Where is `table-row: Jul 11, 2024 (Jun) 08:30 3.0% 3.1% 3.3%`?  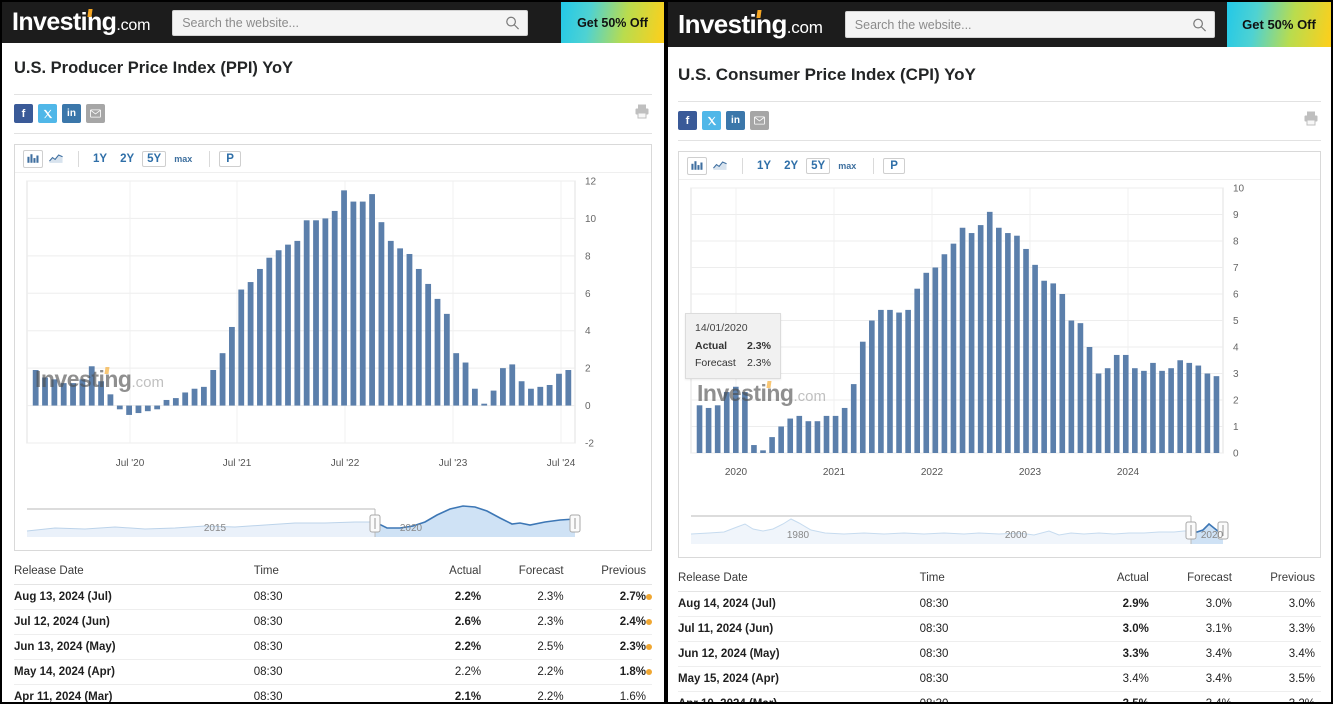 table-row: Jul 11, 2024 (Jun) 08:30 3.0% 3.1% 3.3% is located at coordinates (999, 629).